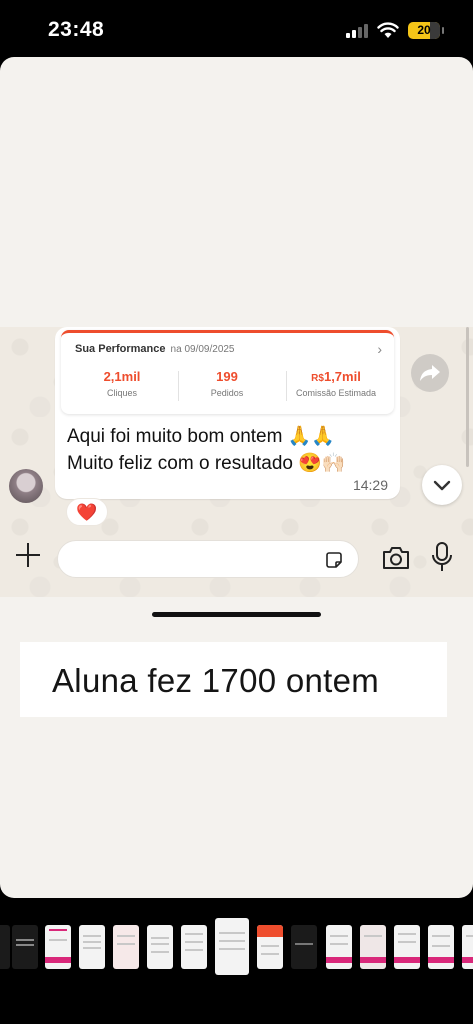  What do you see at coordinates (334, 560) in the screenshot?
I see `sticker-icon` at bounding box center [334, 560].